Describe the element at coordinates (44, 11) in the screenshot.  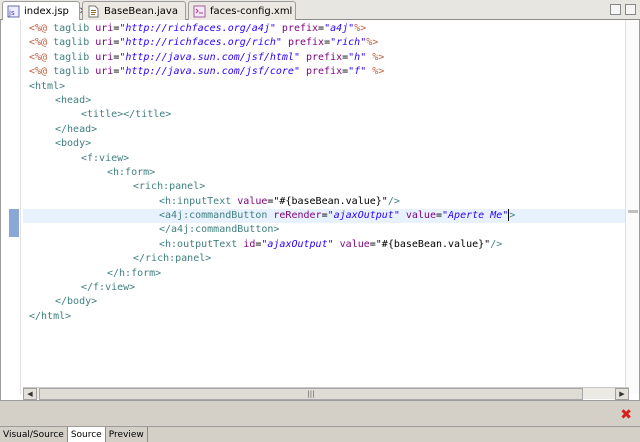
I see `tab-index-jsp: js index.jsp ✕` at that location.